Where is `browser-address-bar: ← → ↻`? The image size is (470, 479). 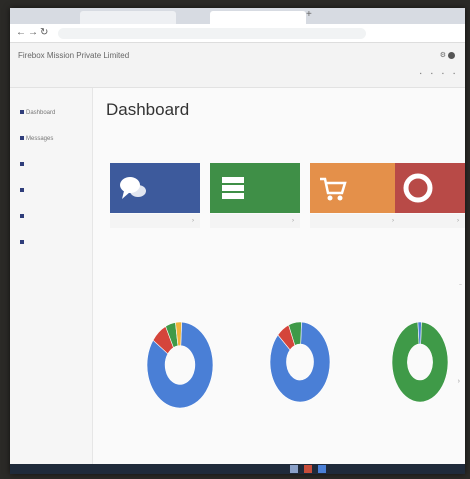 browser-address-bar: ← → ↻ is located at coordinates (237, 33).